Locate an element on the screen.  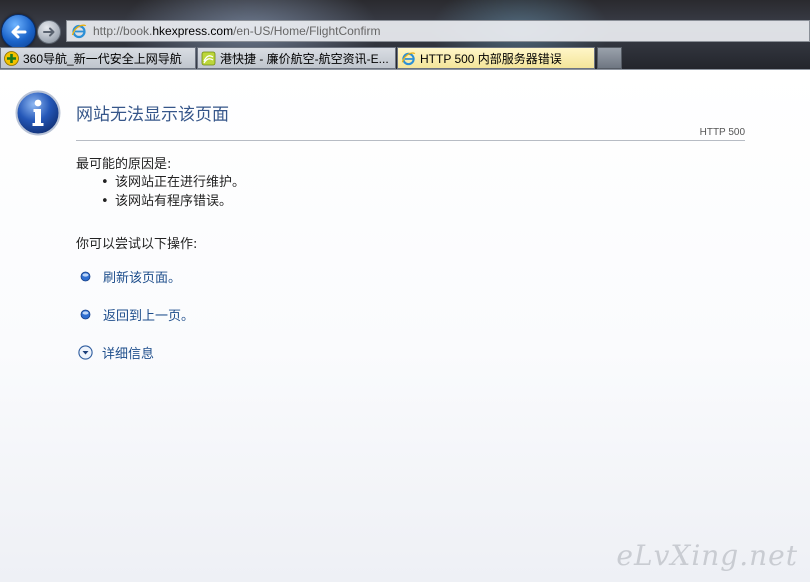
tab-360-nav: 360导航_新一代安全上网导航 is located at coordinates (98, 58).